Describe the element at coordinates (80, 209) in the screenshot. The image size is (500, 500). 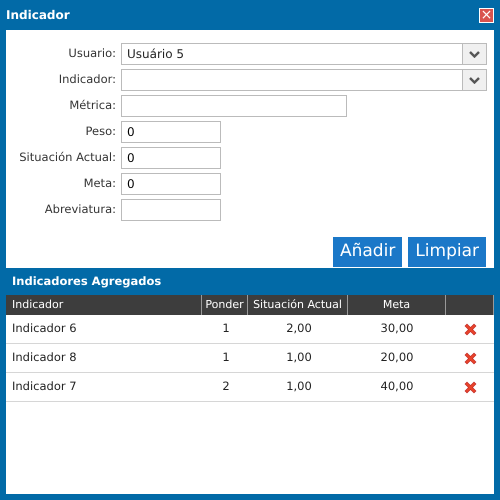
I see `field-label: Abreviatura:` at that location.